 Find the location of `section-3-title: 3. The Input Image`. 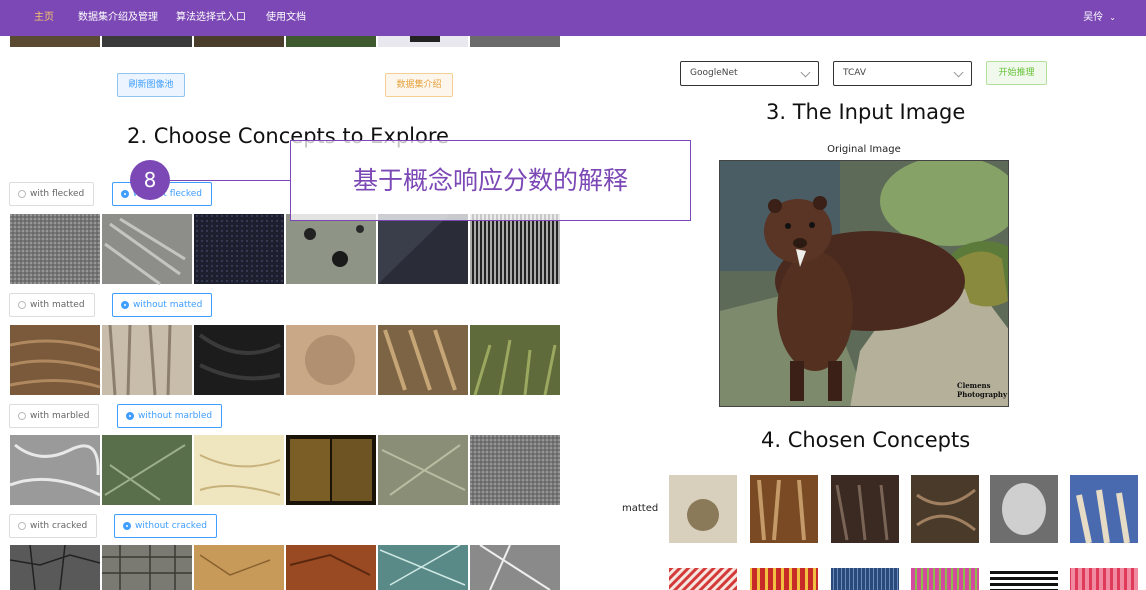

section-3-title: 3. The Input Image is located at coordinates (866, 112).